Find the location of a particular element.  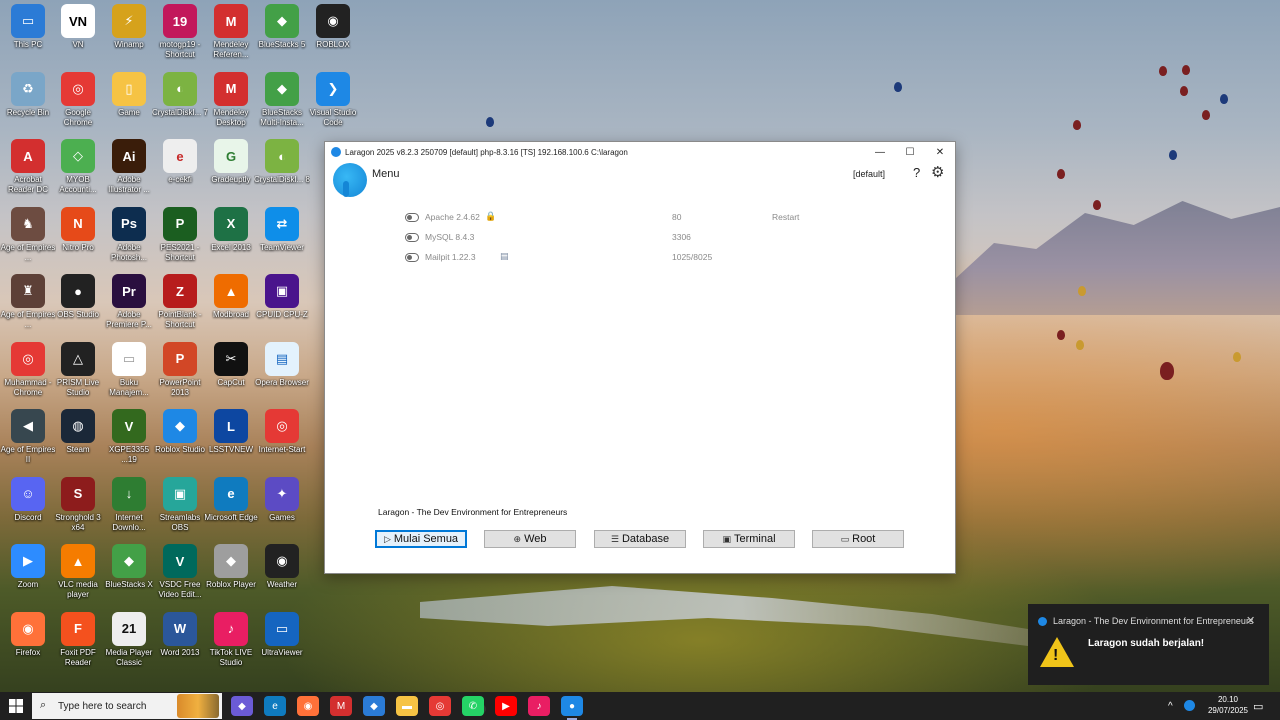

desktop-icon: 19 motogp19 - Shortcut is located at coordinates (180, 32).